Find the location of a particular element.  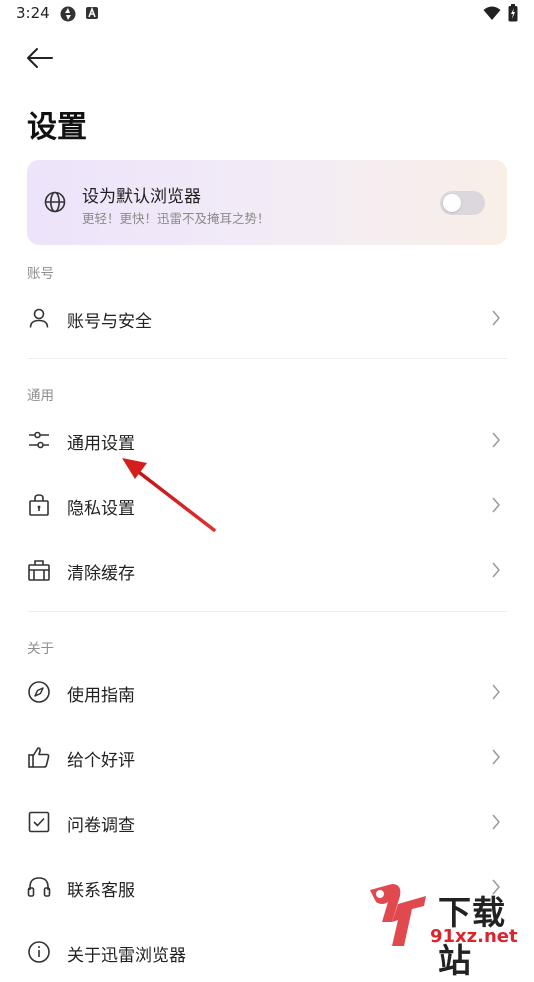

row-survey: 问卷调查 is located at coordinates (267, 822).